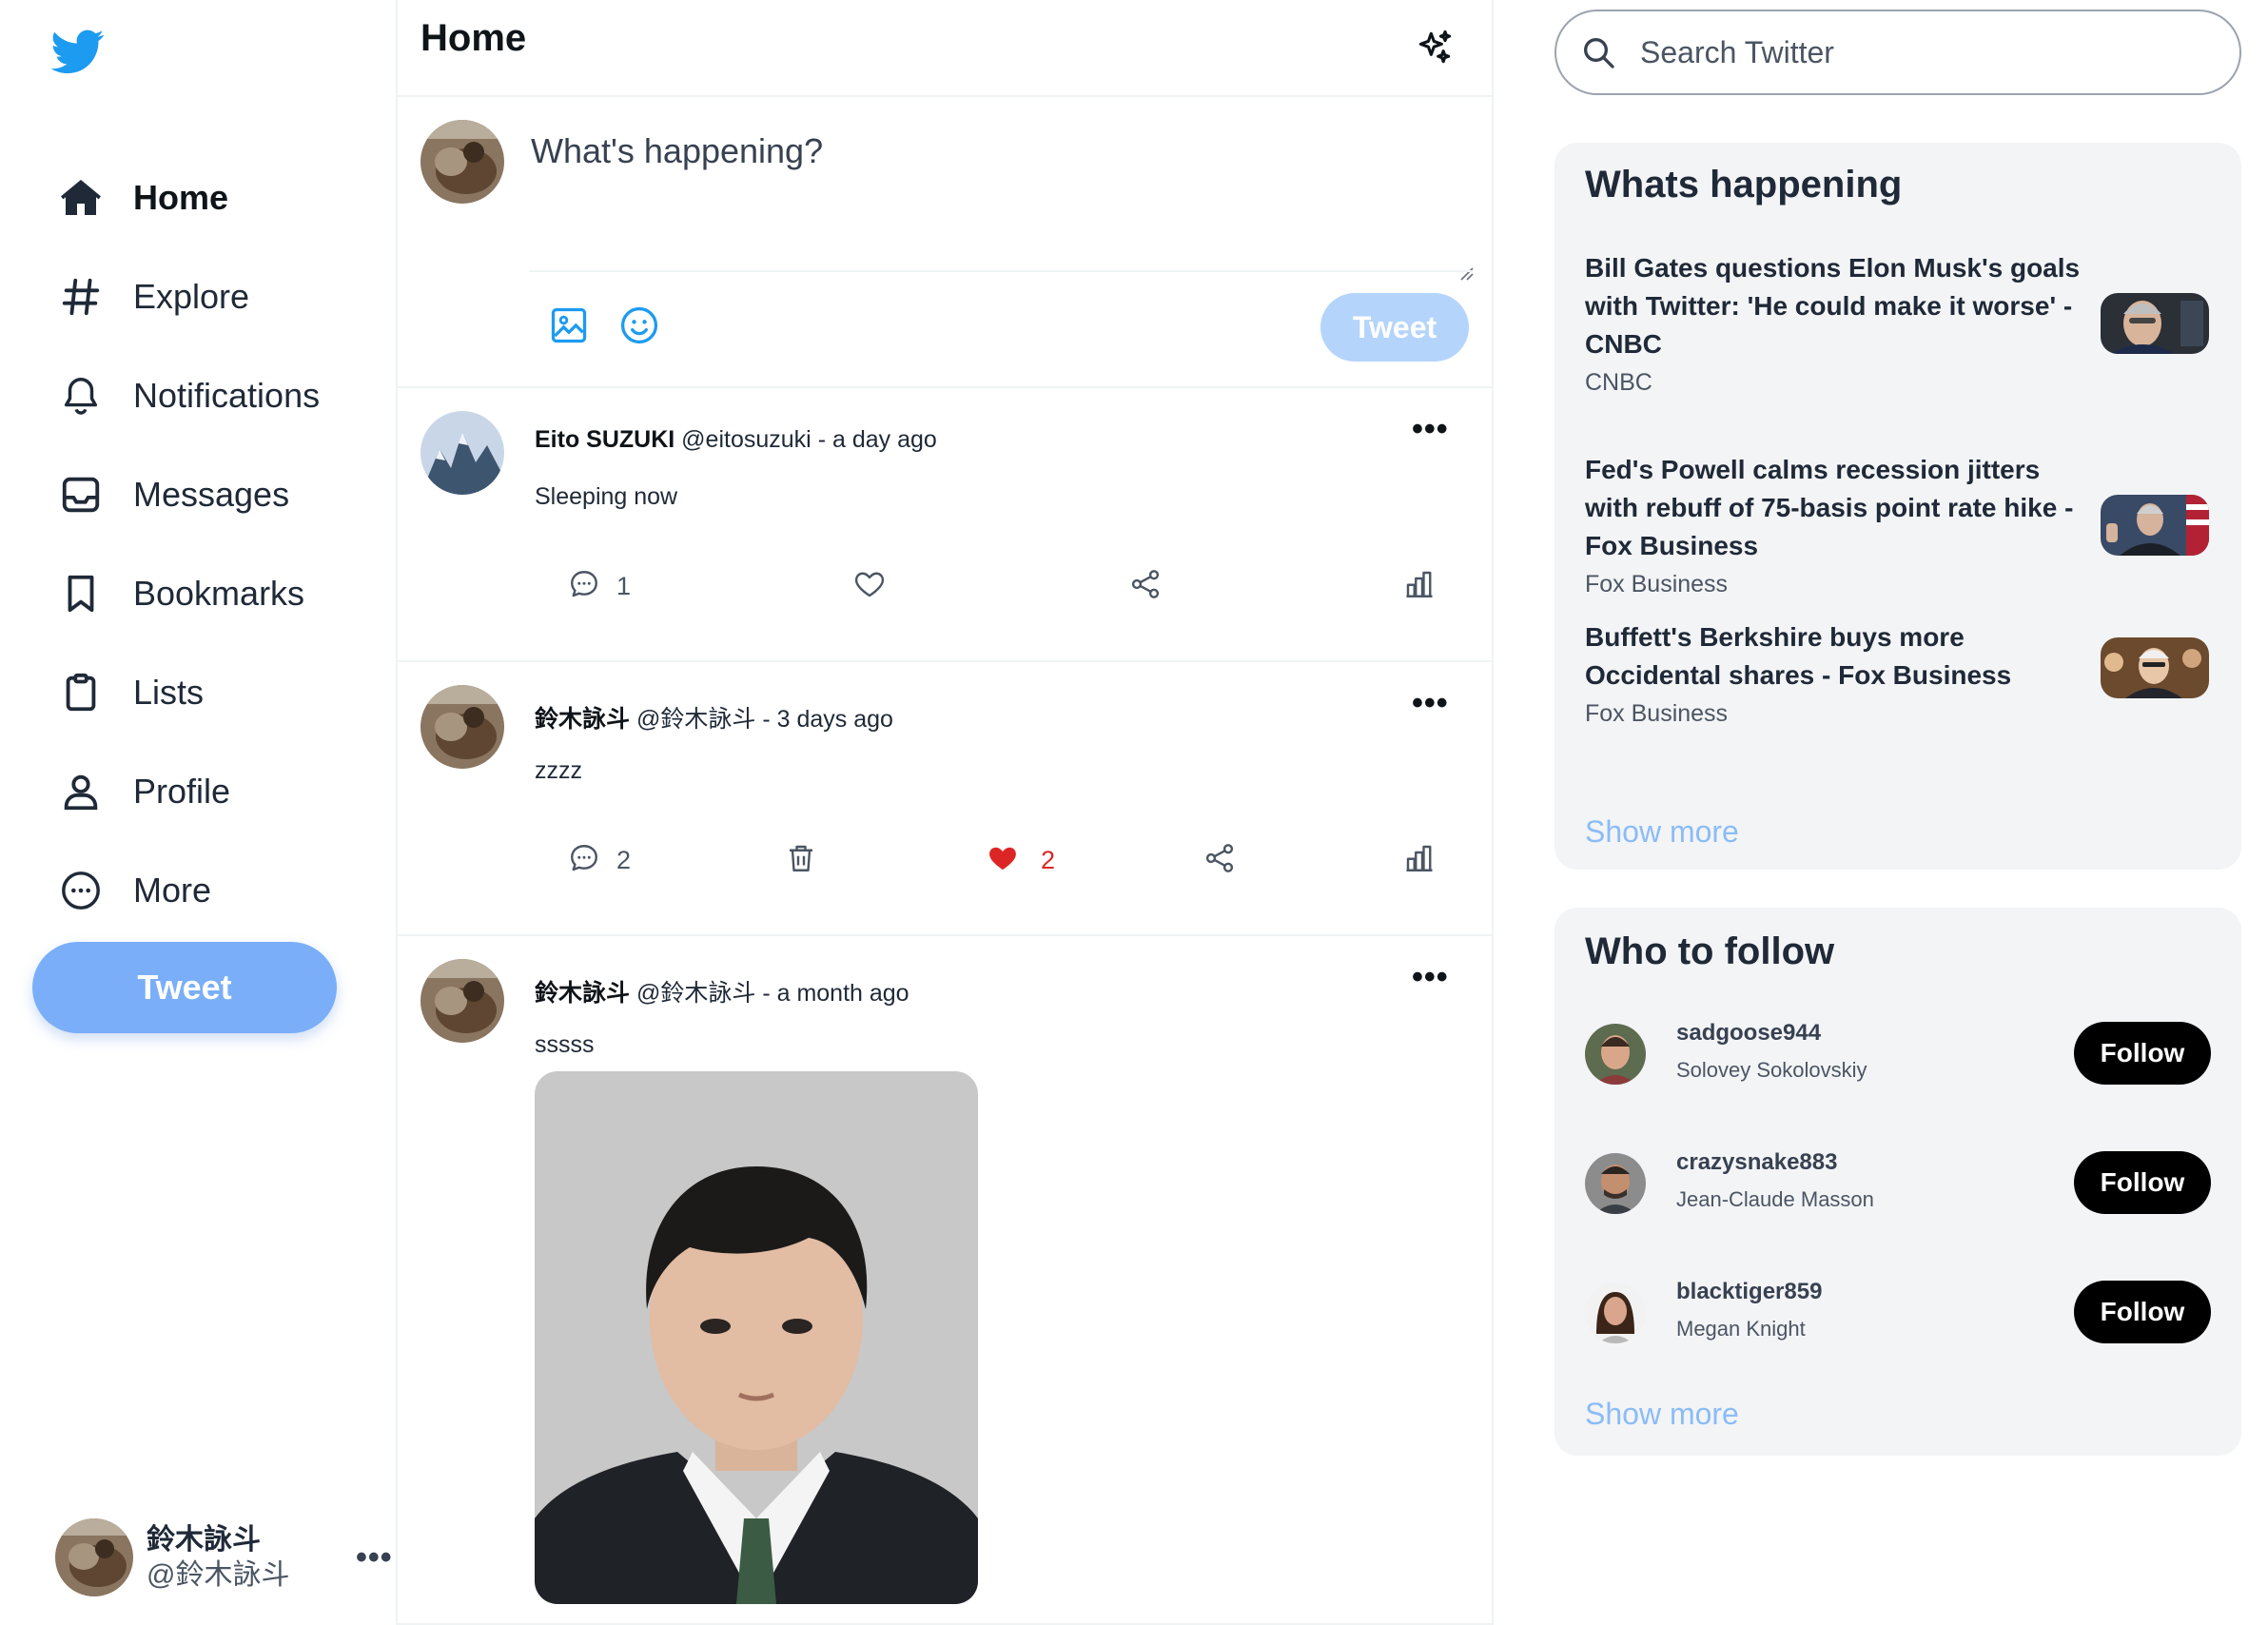 Image resolution: width=2268 pixels, height=1625 pixels. I want to click on nav-label: Explore, so click(191, 296).